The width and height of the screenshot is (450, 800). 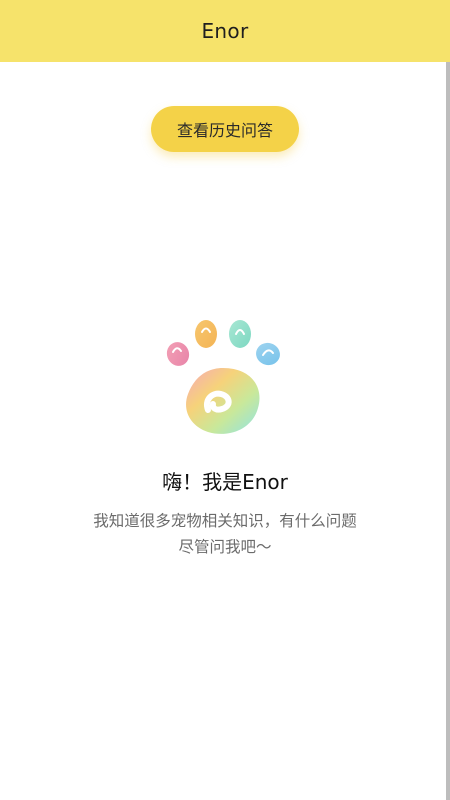 I want to click on app-header: Enor, so click(x=225, y=31).